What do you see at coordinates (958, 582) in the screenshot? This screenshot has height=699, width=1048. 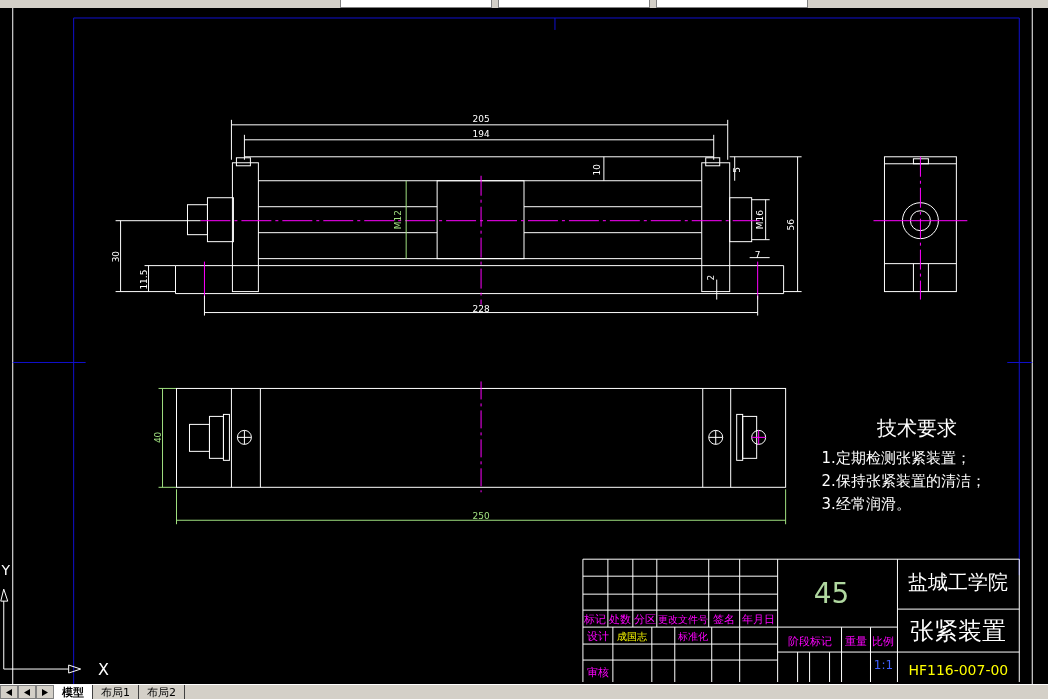 I see `school-name: 盐城工学院` at bounding box center [958, 582].